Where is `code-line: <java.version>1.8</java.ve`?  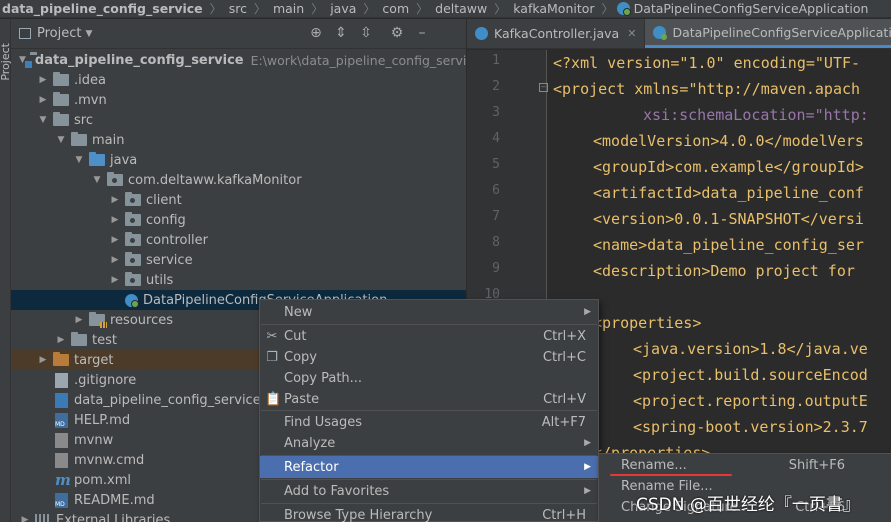
code-line: <java.version>1.8</java.ve is located at coordinates (750, 349).